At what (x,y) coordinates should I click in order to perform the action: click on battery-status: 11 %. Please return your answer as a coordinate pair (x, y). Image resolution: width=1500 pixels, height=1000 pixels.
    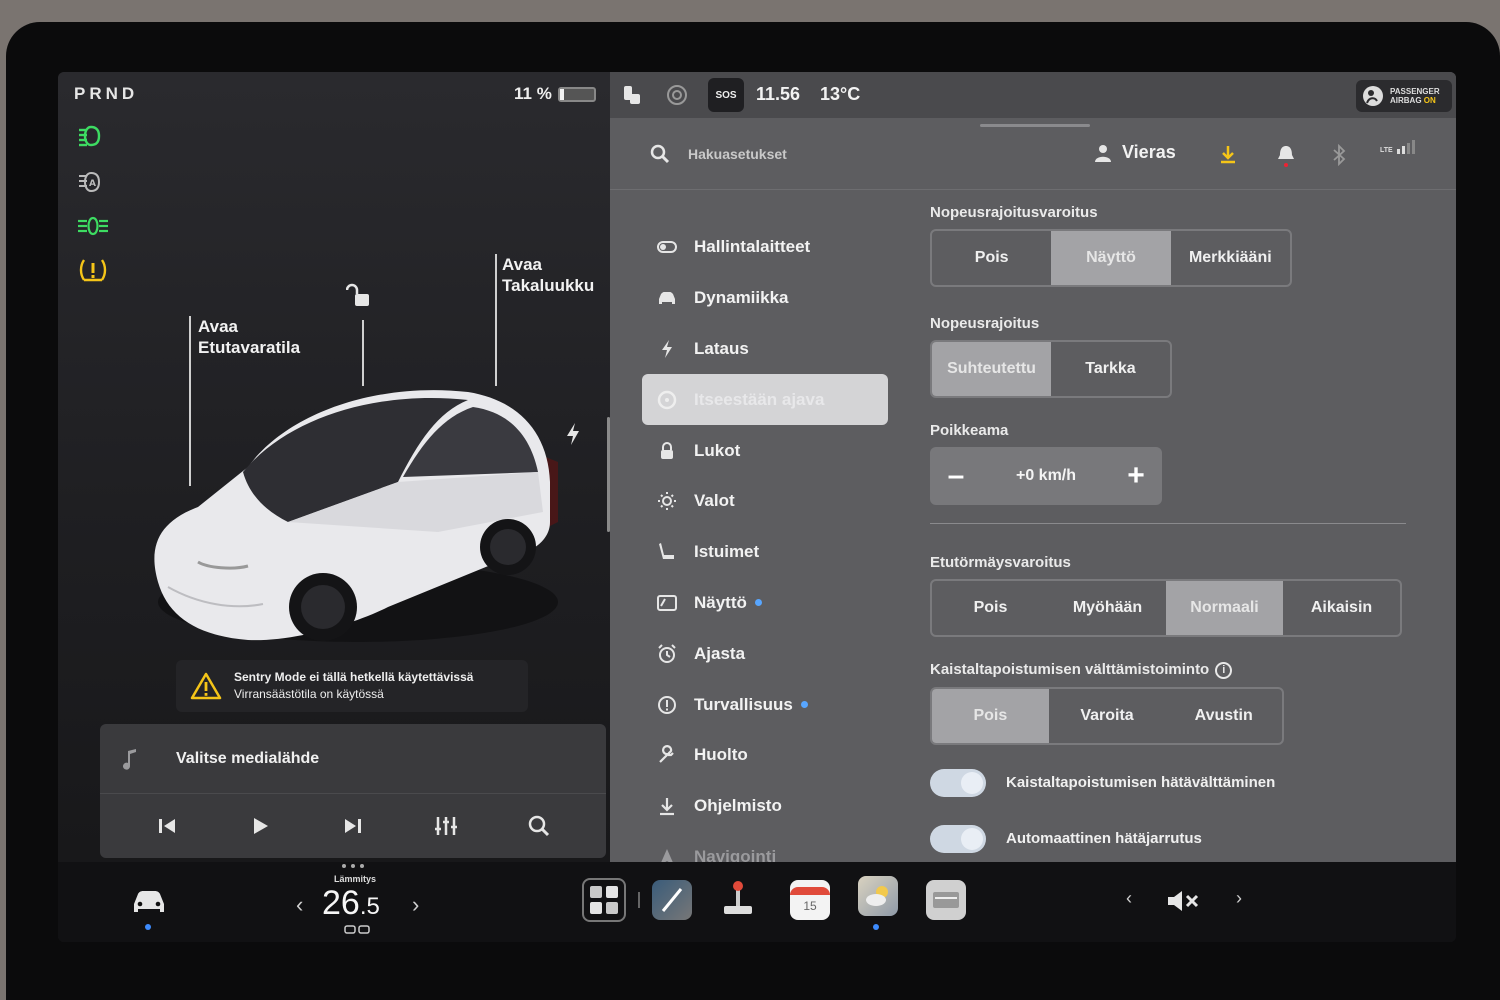
    Looking at the image, I should click on (555, 94).